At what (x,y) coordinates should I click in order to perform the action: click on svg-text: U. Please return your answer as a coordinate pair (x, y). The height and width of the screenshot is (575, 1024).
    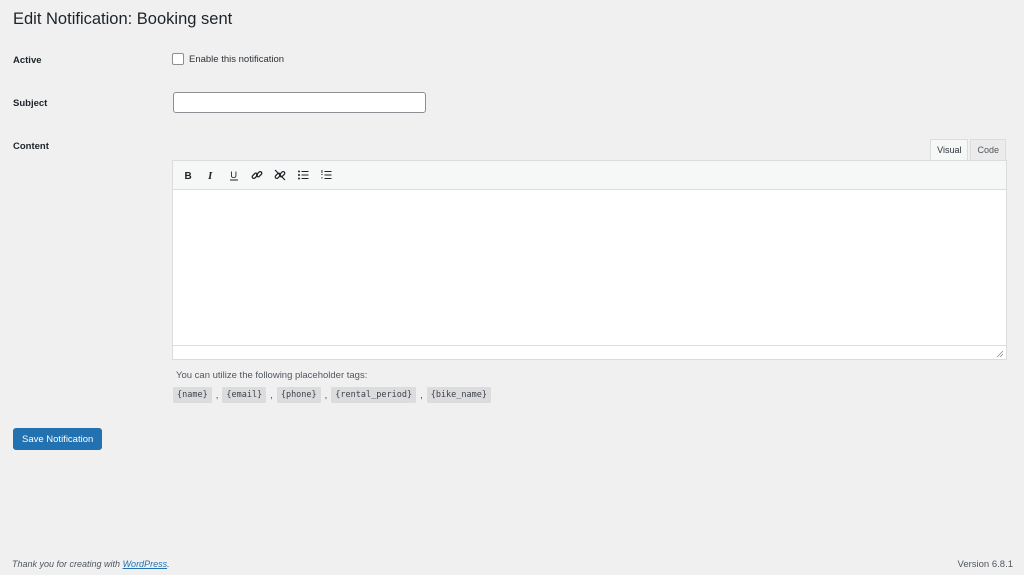
    Looking at the image, I should click on (233, 175).